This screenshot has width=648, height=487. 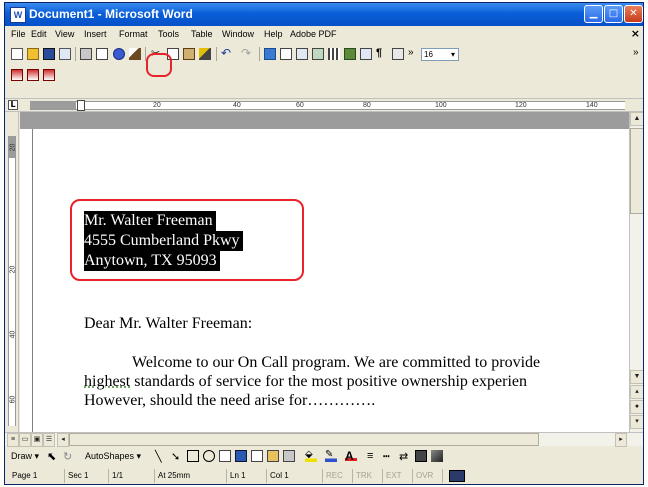 What do you see at coordinates (318, 54) in the screenshot?
I see `insert-excel-icon` at bounding box center [318, 54].